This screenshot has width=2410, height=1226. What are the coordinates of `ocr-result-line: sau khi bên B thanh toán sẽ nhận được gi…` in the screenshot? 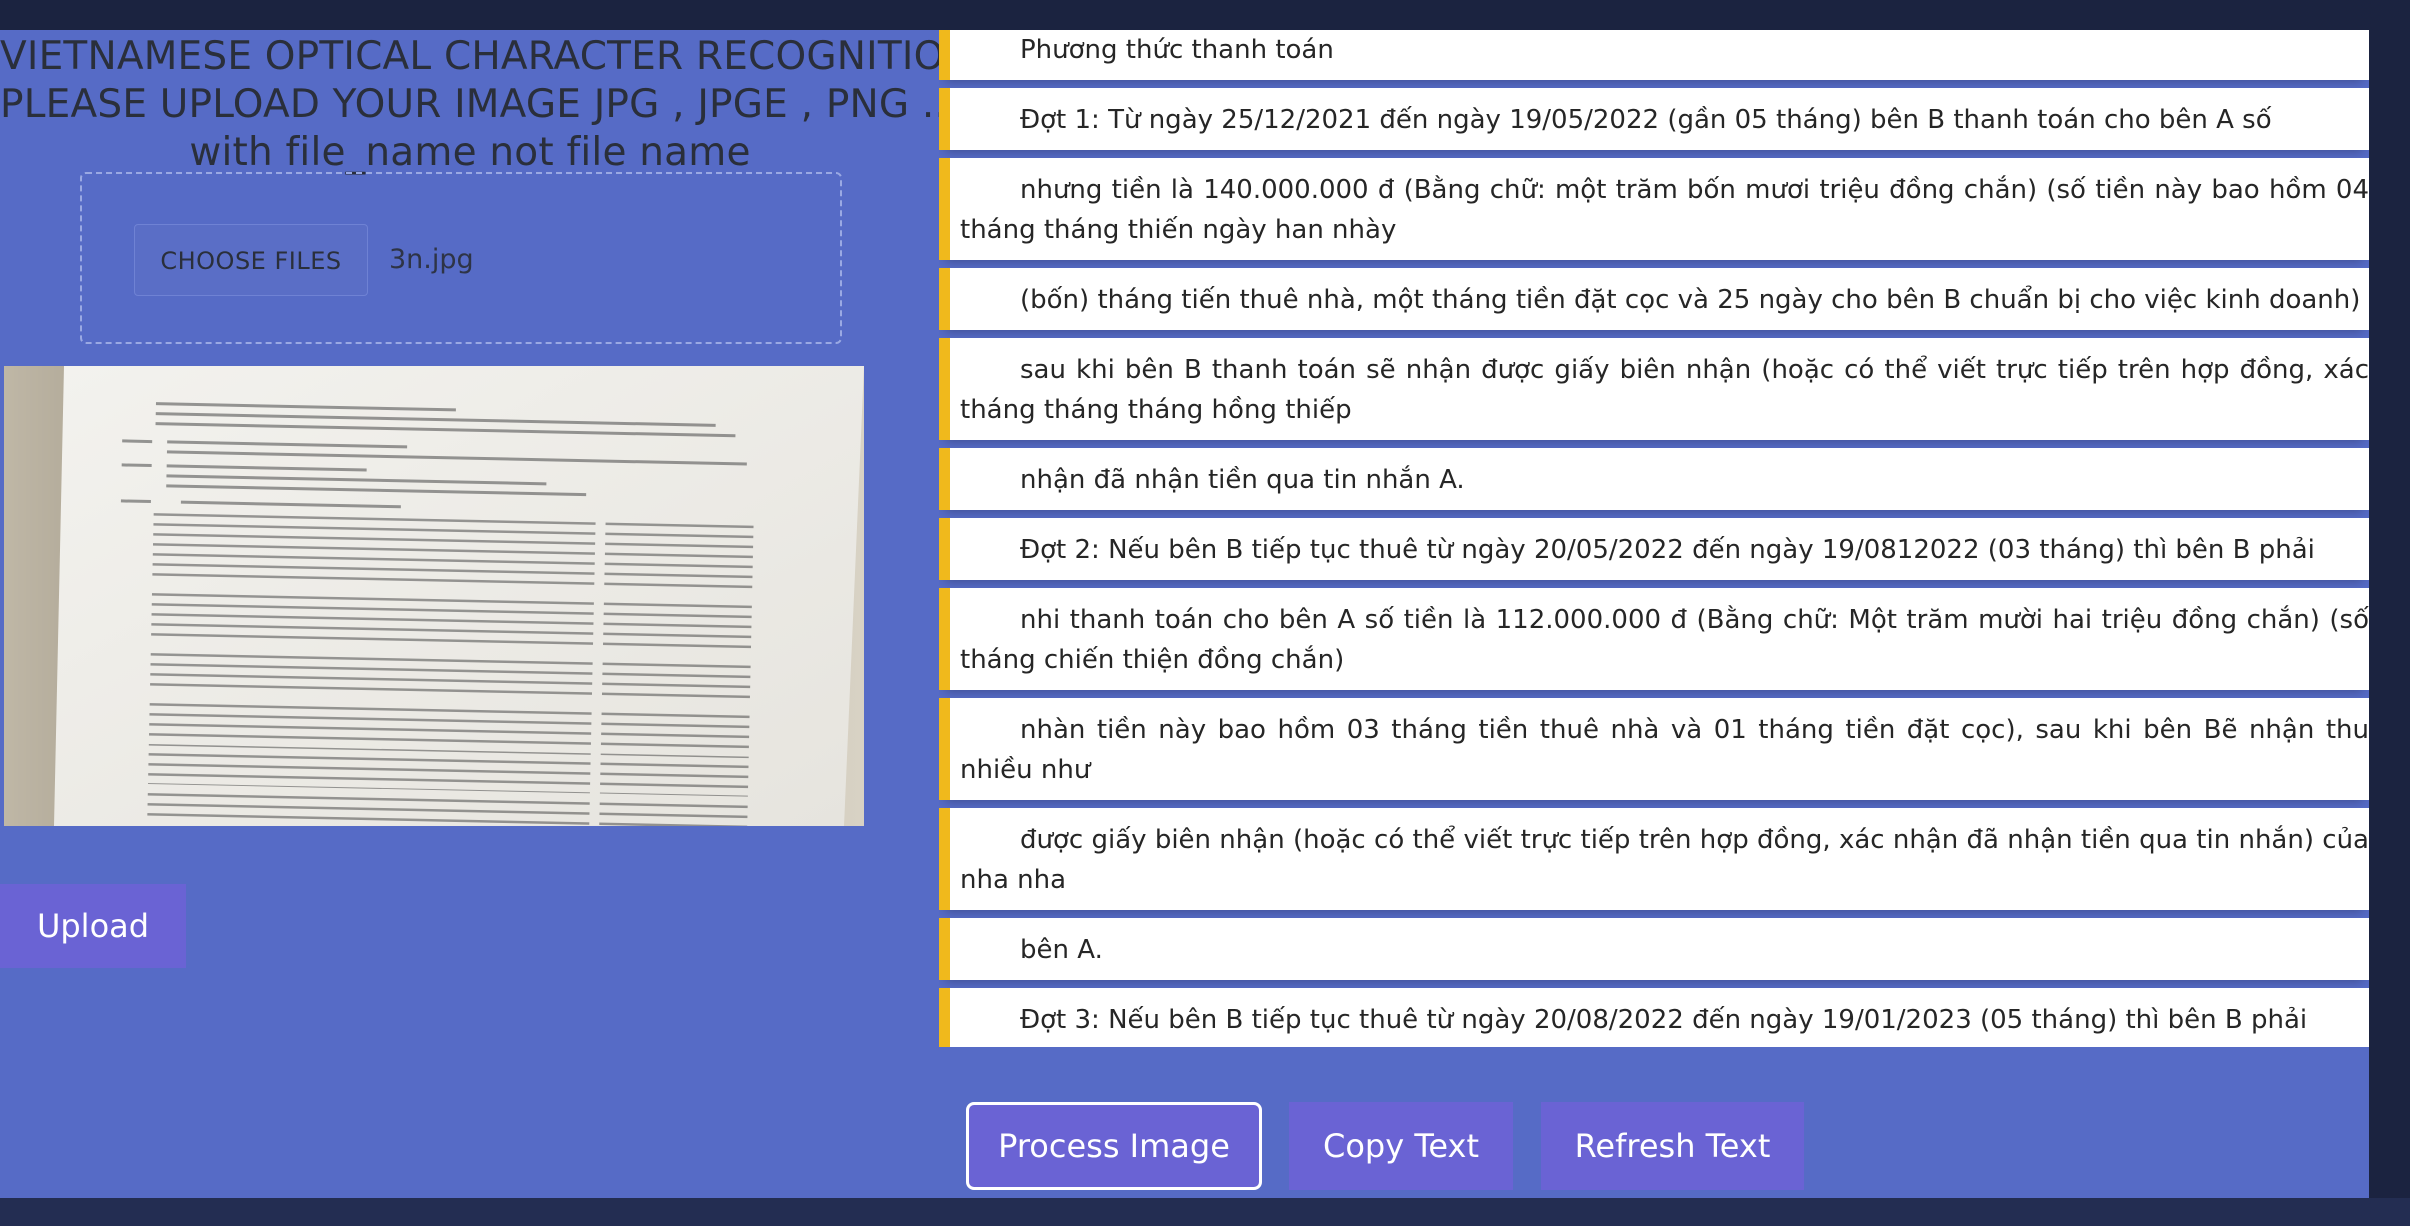 It's located at (1654, 389).